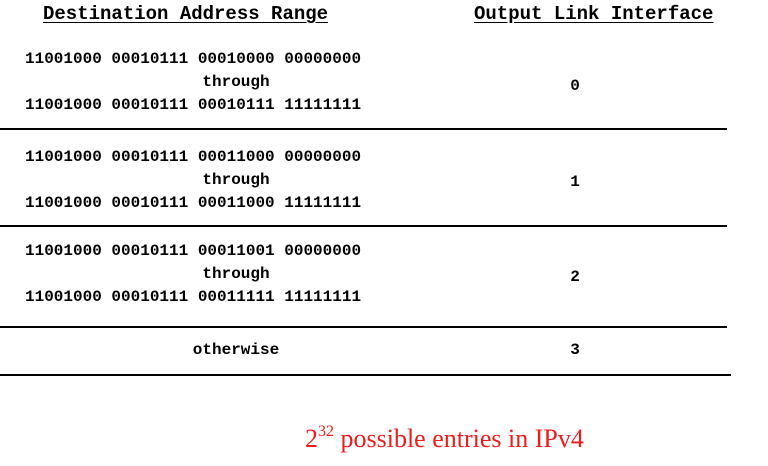 Image resolution: width=768 pixels, height=466 pixels. Describe the element at coordinates (326, 431) in the screenshot. I see `note-exponent: 32` at that location.